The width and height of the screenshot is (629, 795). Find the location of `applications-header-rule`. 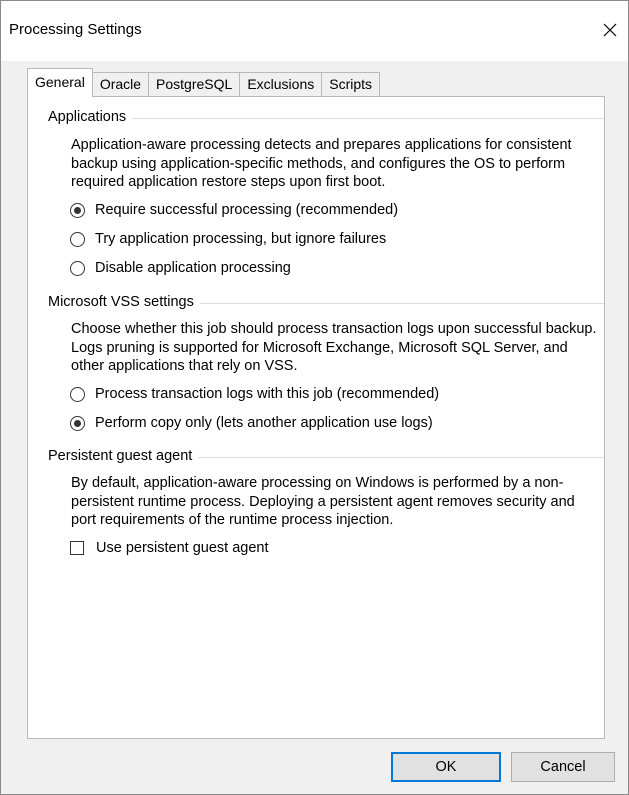

applications-header-rule is located at coordinates (368, 118).